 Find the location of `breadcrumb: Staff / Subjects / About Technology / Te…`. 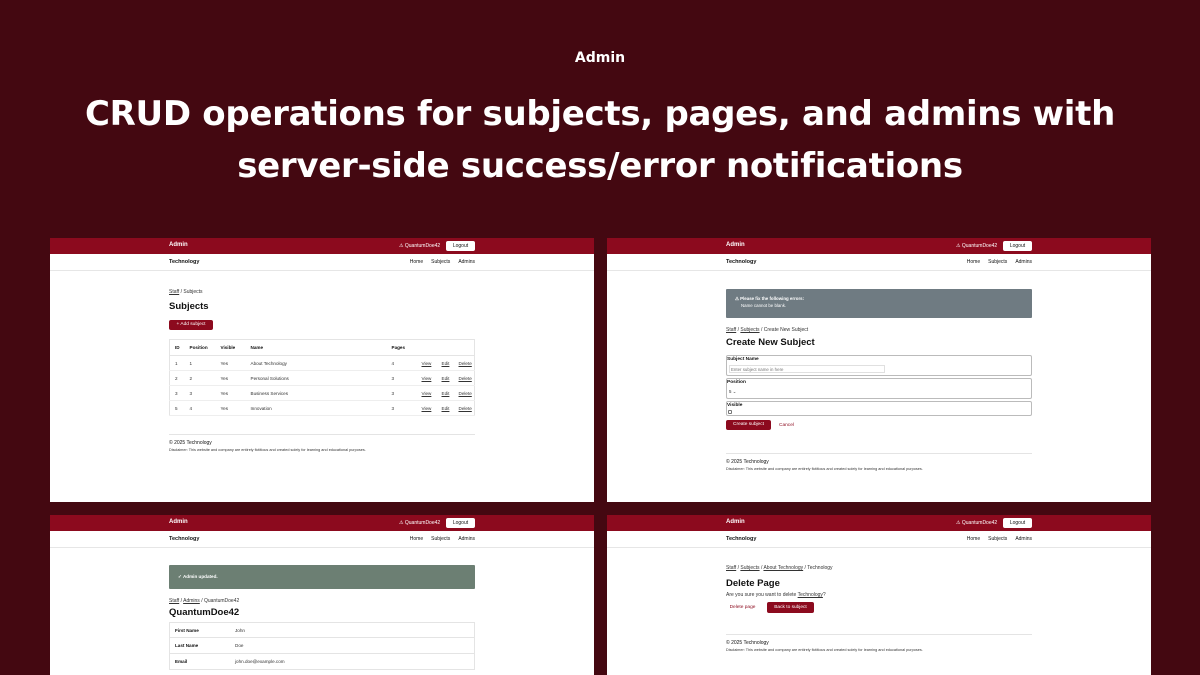

breadcrumb: Staff / Subjects / About Technology / Te… is located at coordinates (879, 568).